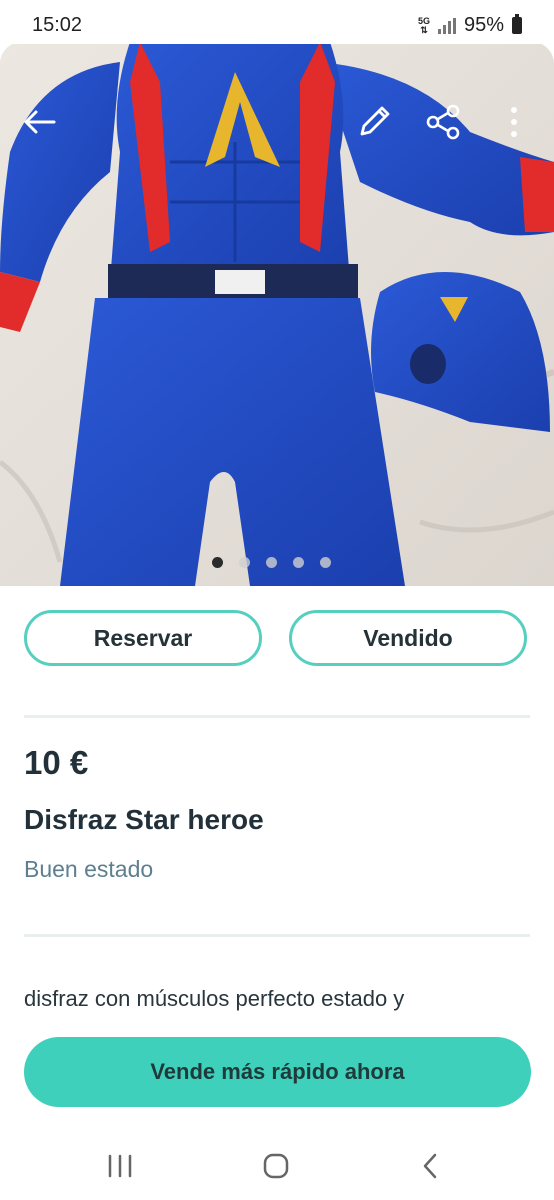 This screenshot has height=1200, width=554. I want to click on condition-label: Buen estado, so click(89, 869).